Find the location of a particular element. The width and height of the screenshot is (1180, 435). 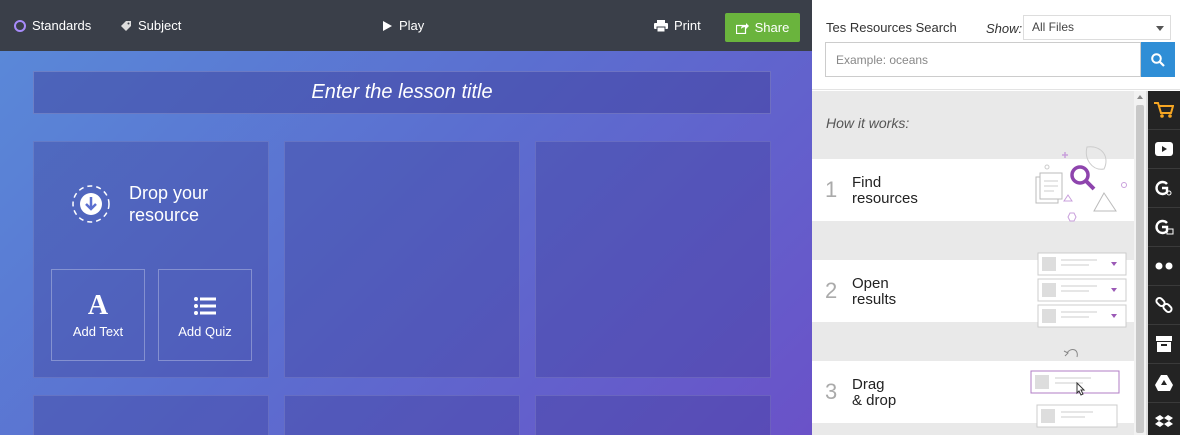

google-search-icon is located at coordinates (1164, 188).